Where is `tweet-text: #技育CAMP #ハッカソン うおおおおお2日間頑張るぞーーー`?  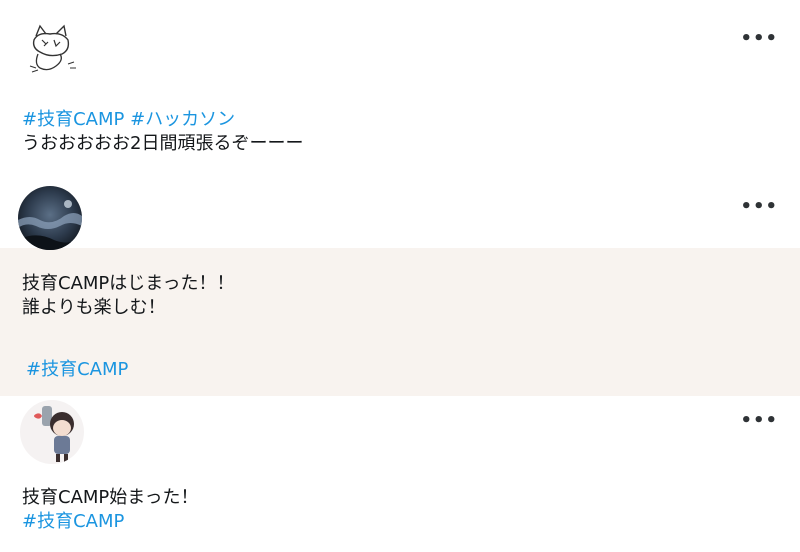 tweet-text: #技育CAMP #ハッカソン うおおおおお2日間頑張るぞーーー is located at coordinates (162, 132).